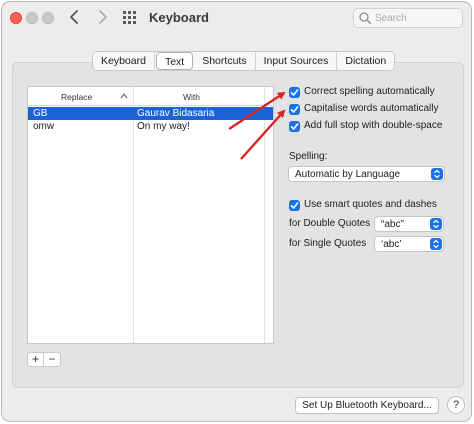 Image resolution: width=474 pixels, height=424 pixels. What do you see at coordinates (409, 244) in the screenshot?
I see `single-quotes-popup: ‘abc’` at bounding box center [409, 244].